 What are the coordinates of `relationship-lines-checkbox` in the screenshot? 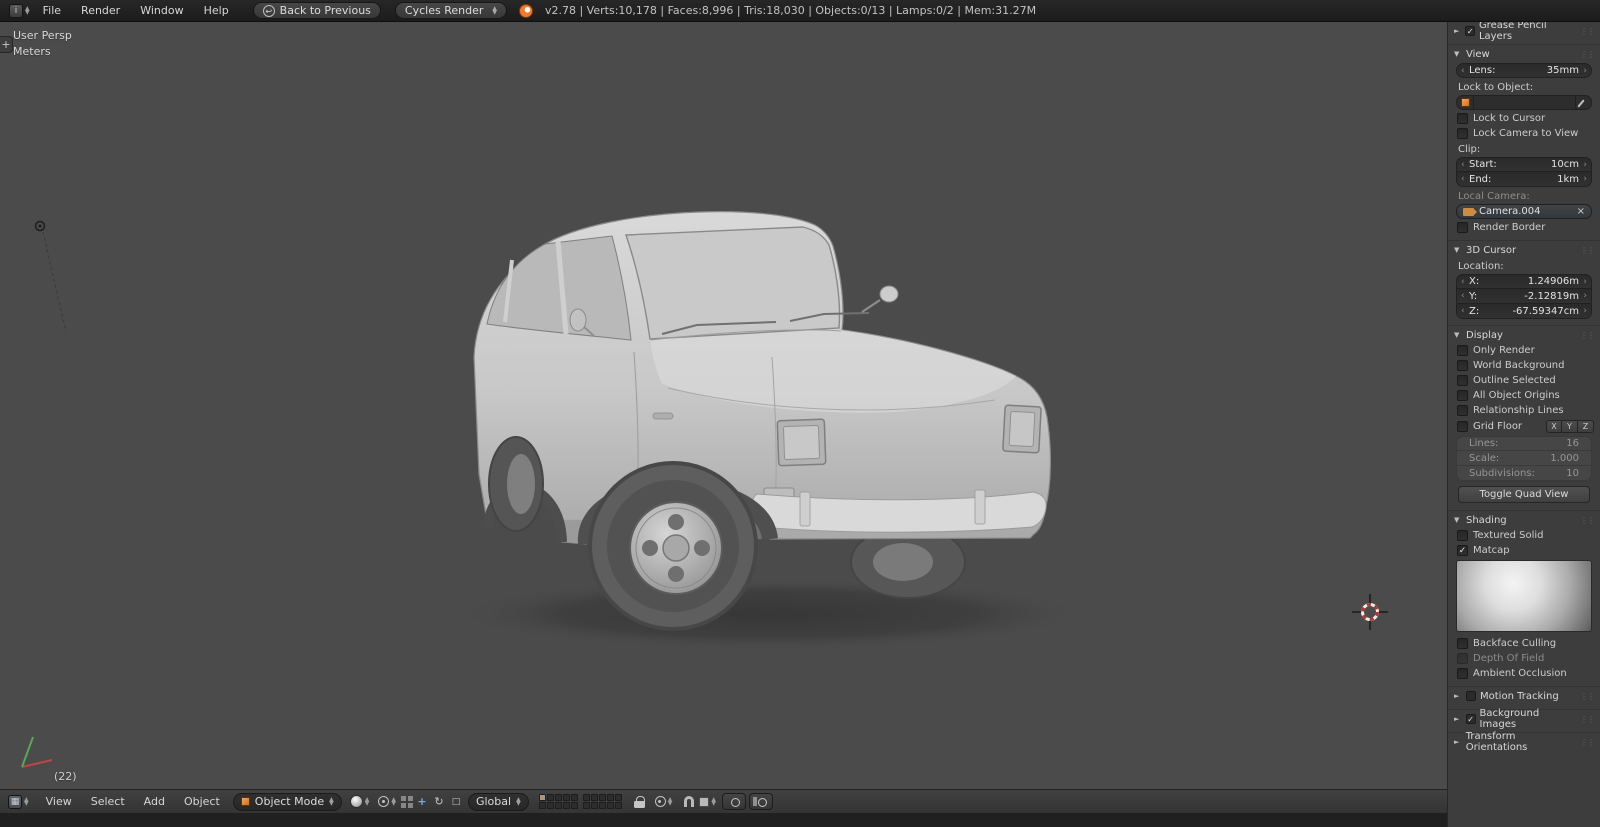 It's located at (1462, 410).